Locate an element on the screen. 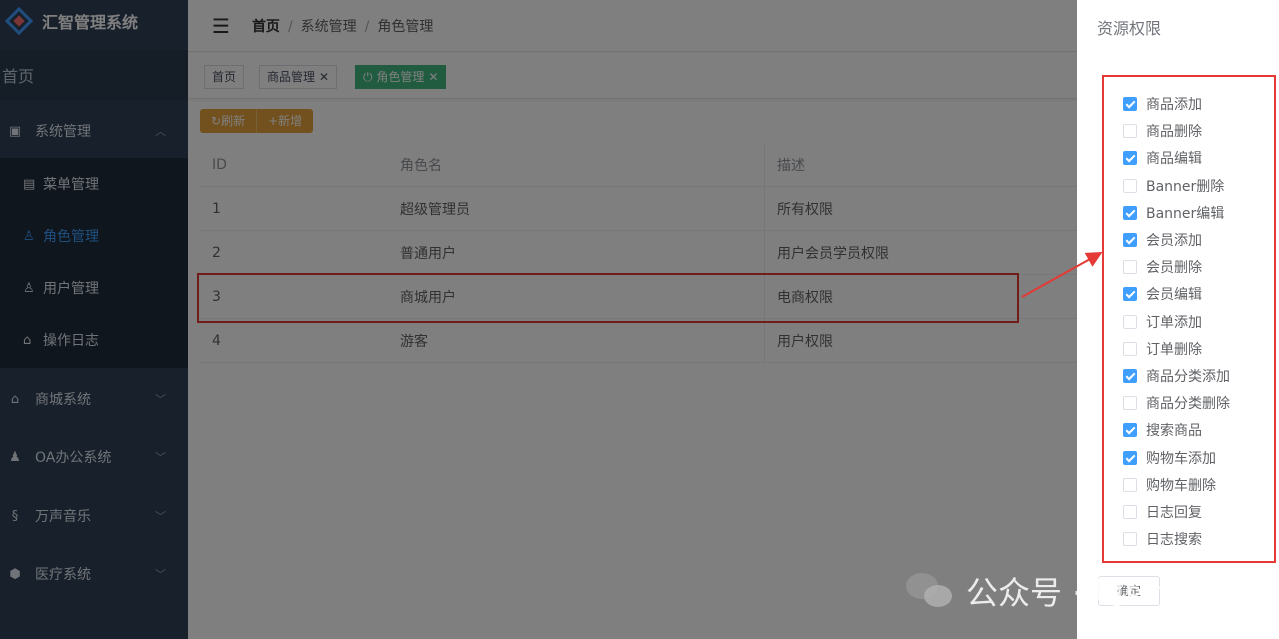 This screenshot has width=1279, height=639. app-logo: 汇智管理系统 is located at coordinates (94, 21).